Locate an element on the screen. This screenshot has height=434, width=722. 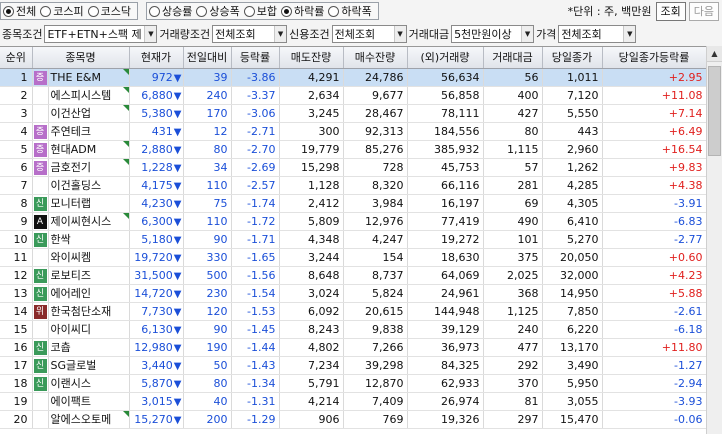
bid-cell: 20,615 is located at coordinates (375, 311).